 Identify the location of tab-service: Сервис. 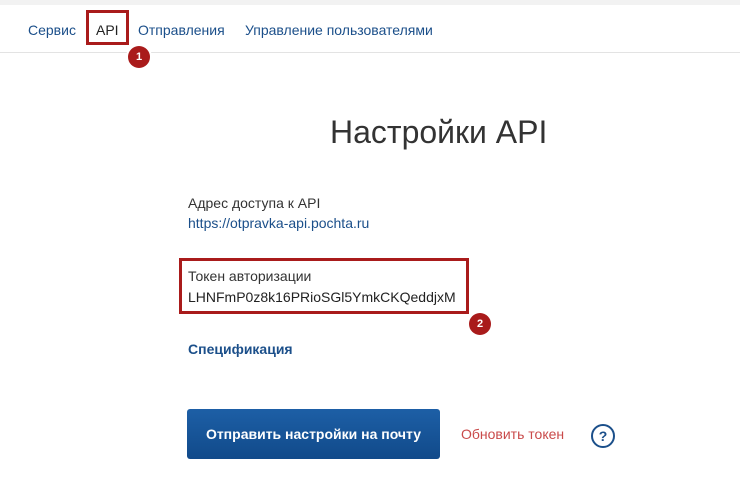
(52, 30).